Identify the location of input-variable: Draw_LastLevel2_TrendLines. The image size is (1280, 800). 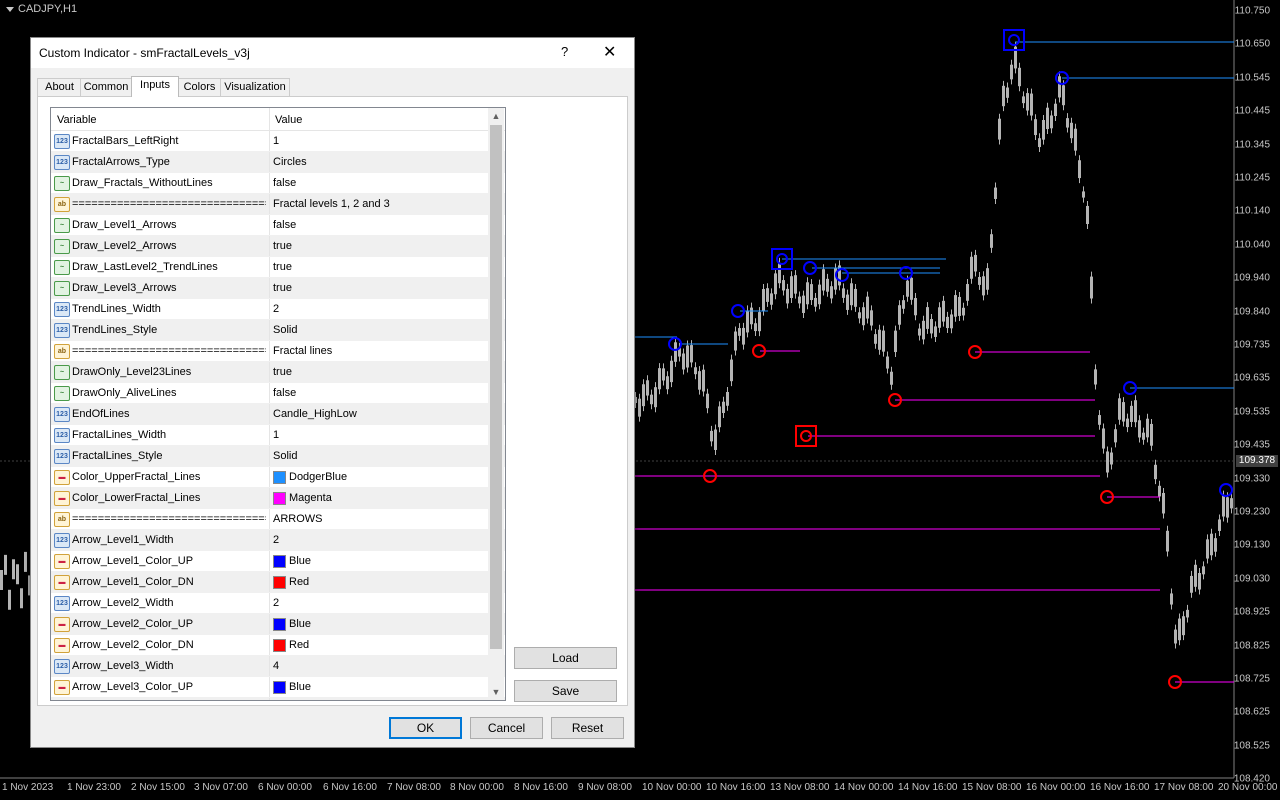
(145, 267).